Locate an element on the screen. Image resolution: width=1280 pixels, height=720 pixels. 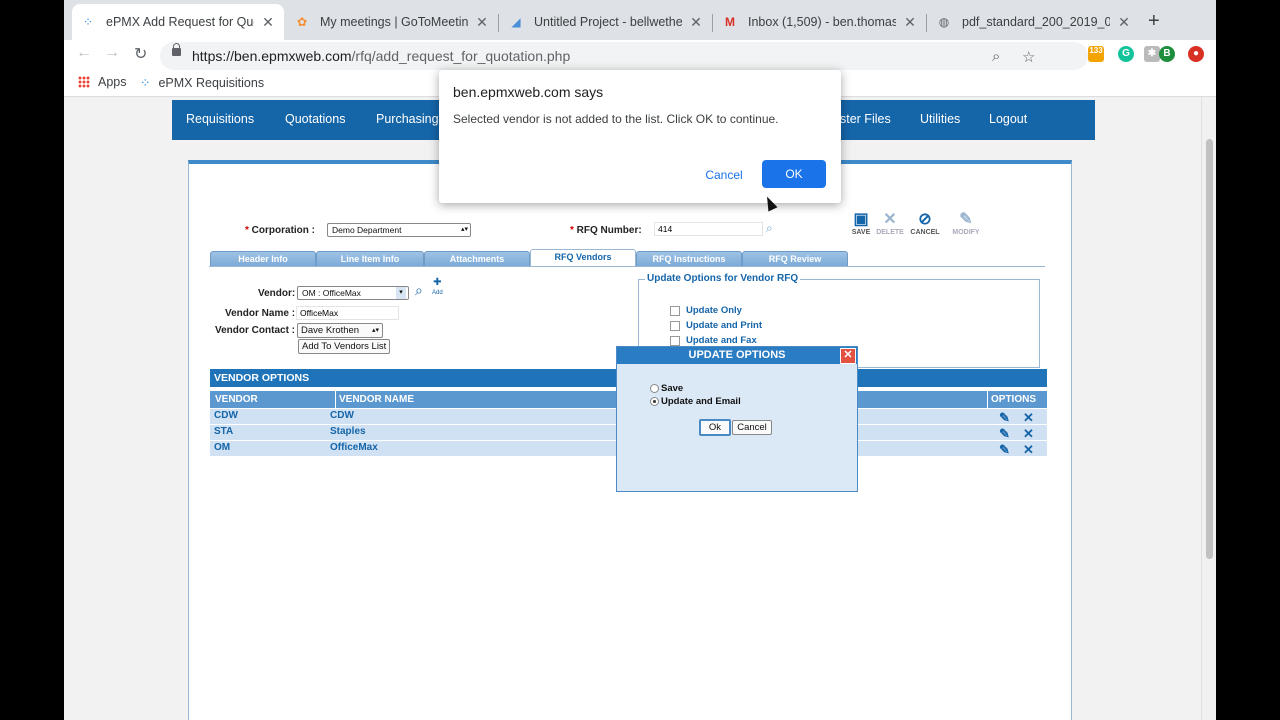
checkbox-update-print: Update and Print is located at coordinates (716, 325).